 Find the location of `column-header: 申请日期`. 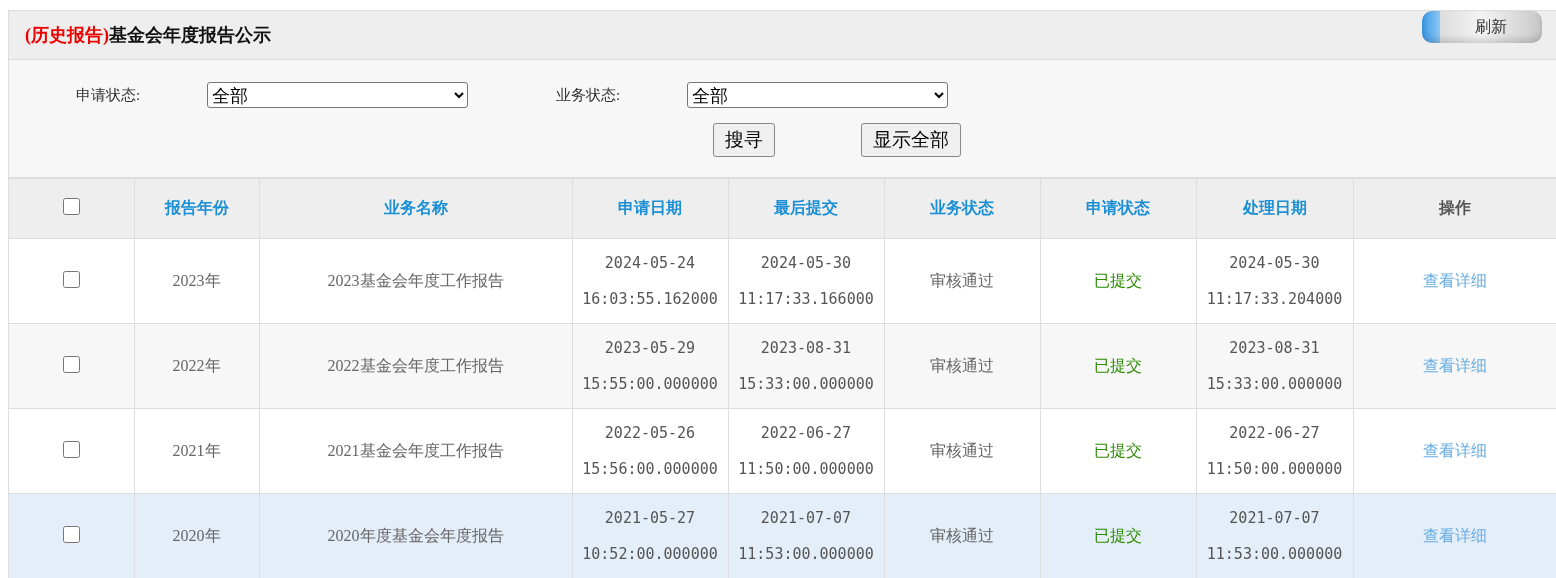

column-header: 申请日期 is located at coordinates (650, 208).